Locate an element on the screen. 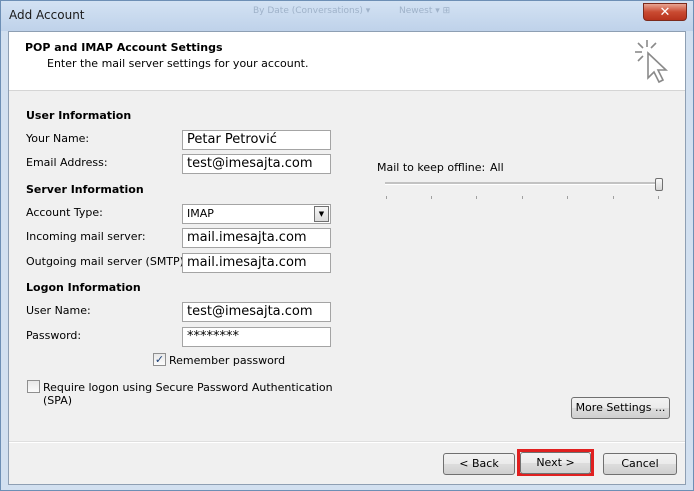 This screenshot has width=694, height=491. offline-slider-thumb is located at coordinates (659, 184).